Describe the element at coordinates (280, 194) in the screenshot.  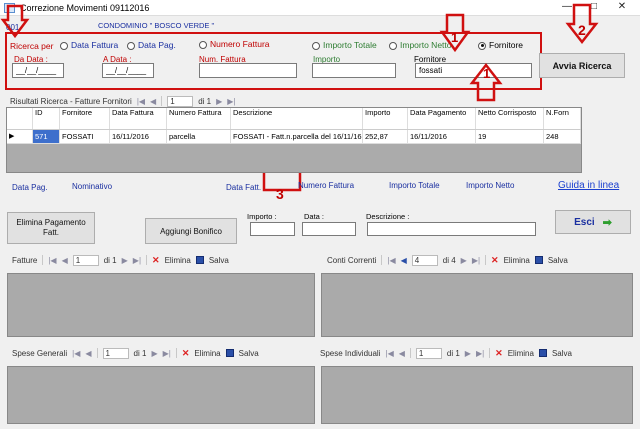
I see `step-3: 3` at that location.